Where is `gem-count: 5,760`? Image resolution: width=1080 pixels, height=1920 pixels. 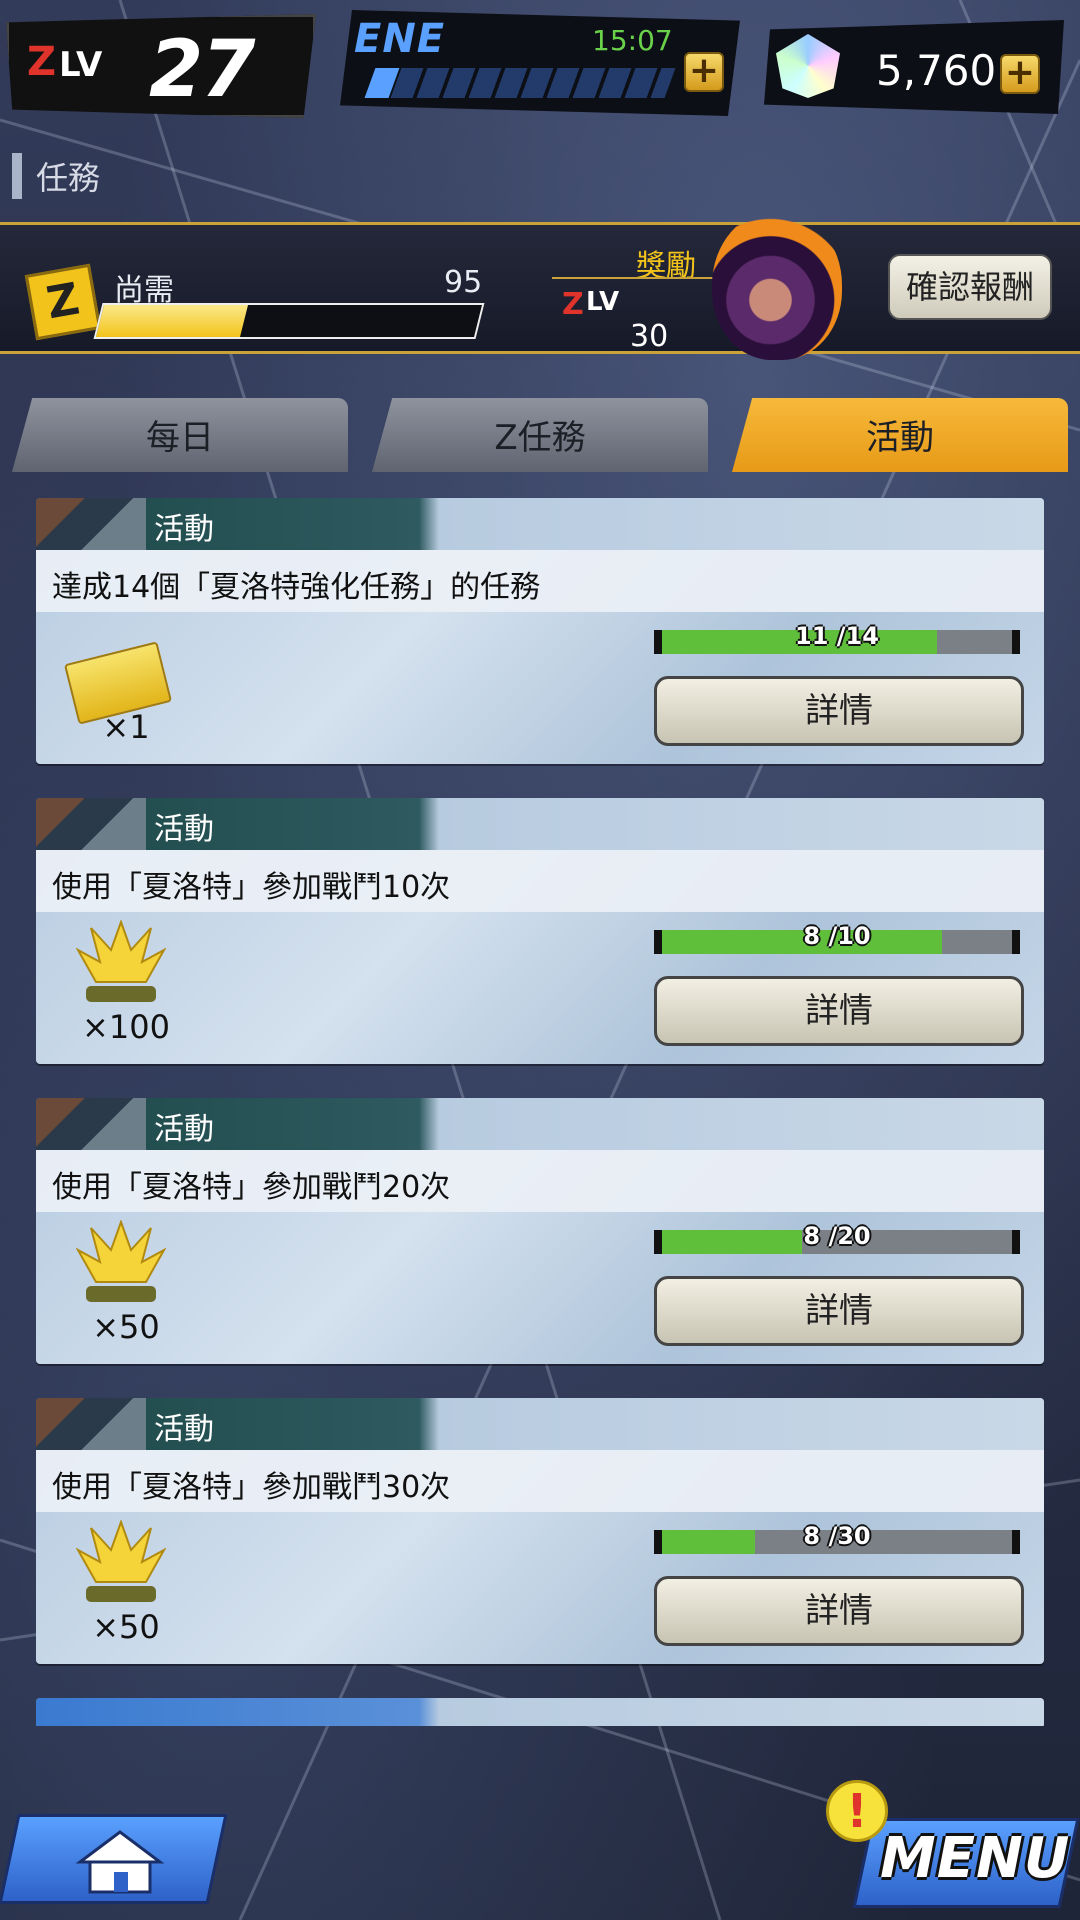
gem-count: 5,760 is located at coordinates (936, 70).